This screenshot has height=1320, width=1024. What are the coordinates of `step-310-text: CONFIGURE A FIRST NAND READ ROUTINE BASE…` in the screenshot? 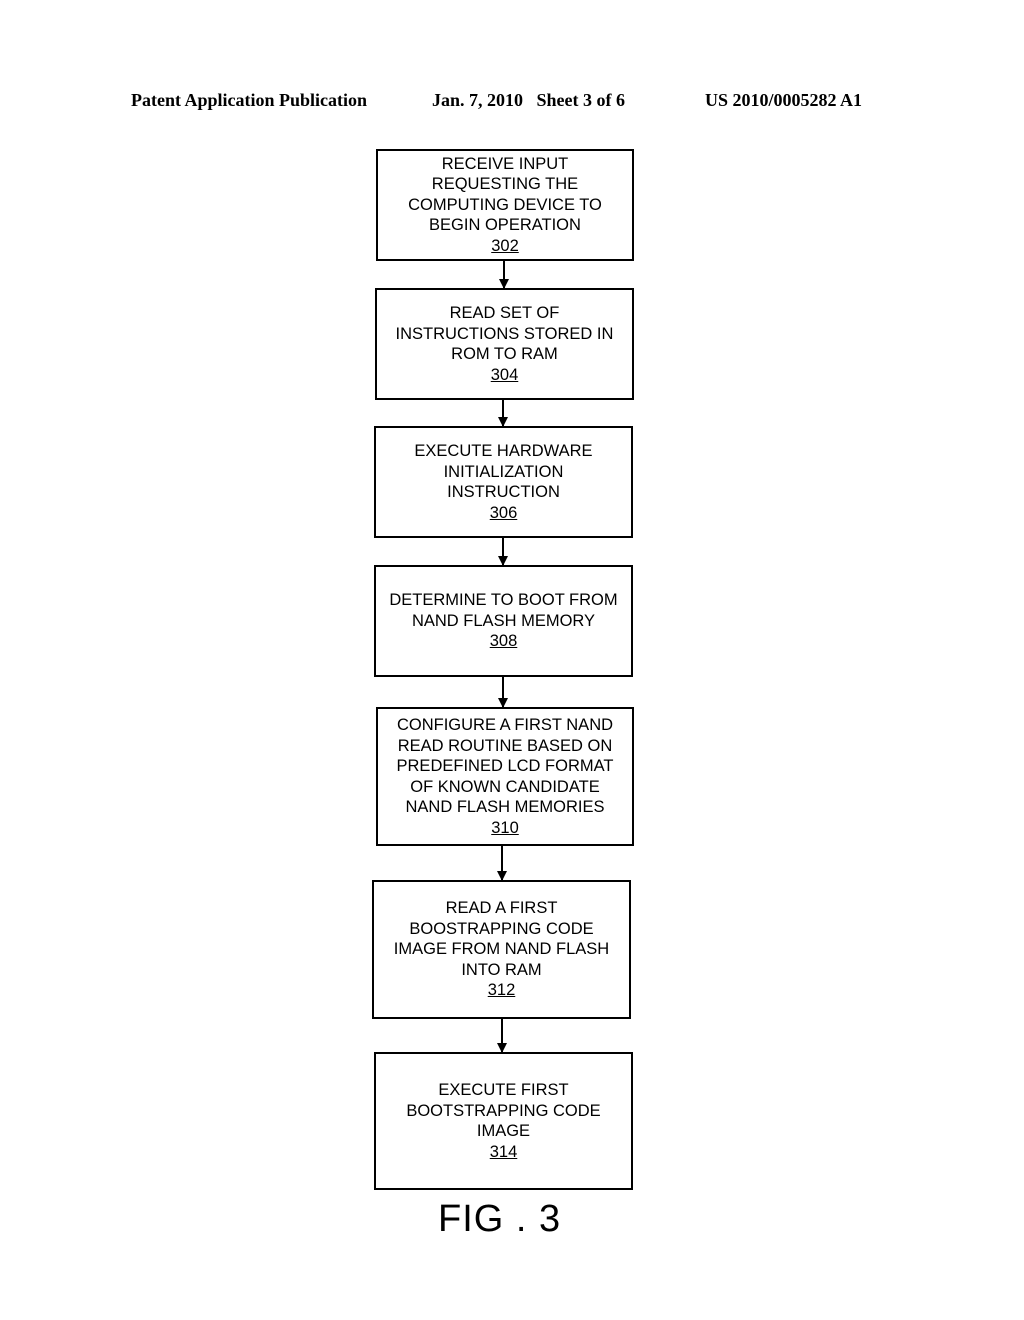 It's located at (505, 766).